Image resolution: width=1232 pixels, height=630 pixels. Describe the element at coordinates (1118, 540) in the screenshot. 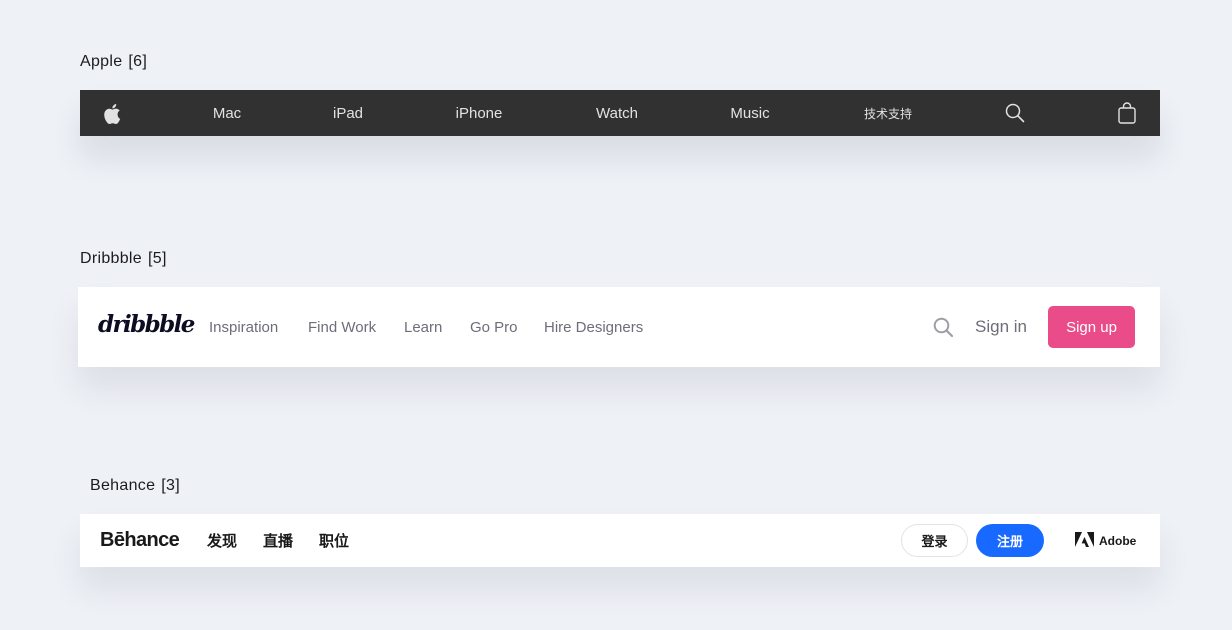

I see `adobe-label: Adobe` at that location.